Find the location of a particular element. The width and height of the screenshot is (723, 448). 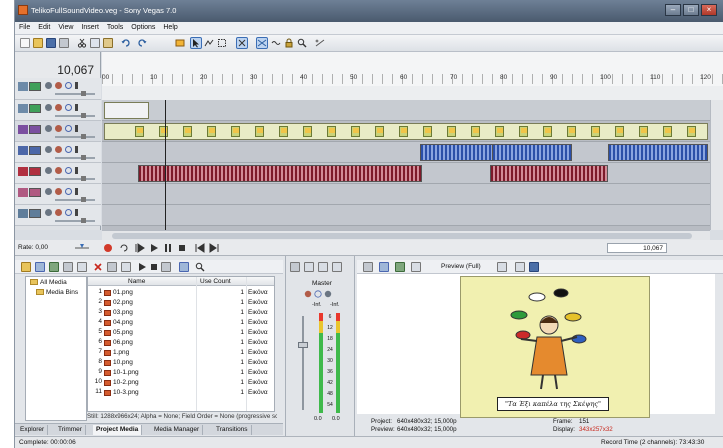

menu-help: Help is located at coordinates (170, 26).